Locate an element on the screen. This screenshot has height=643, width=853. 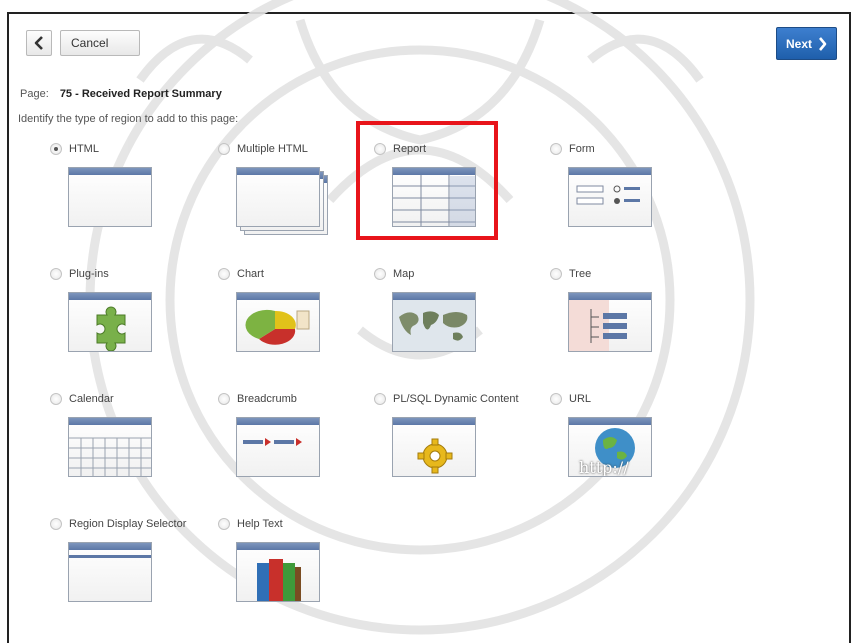
option-label: Calendar is located at coordinates (91, 399).